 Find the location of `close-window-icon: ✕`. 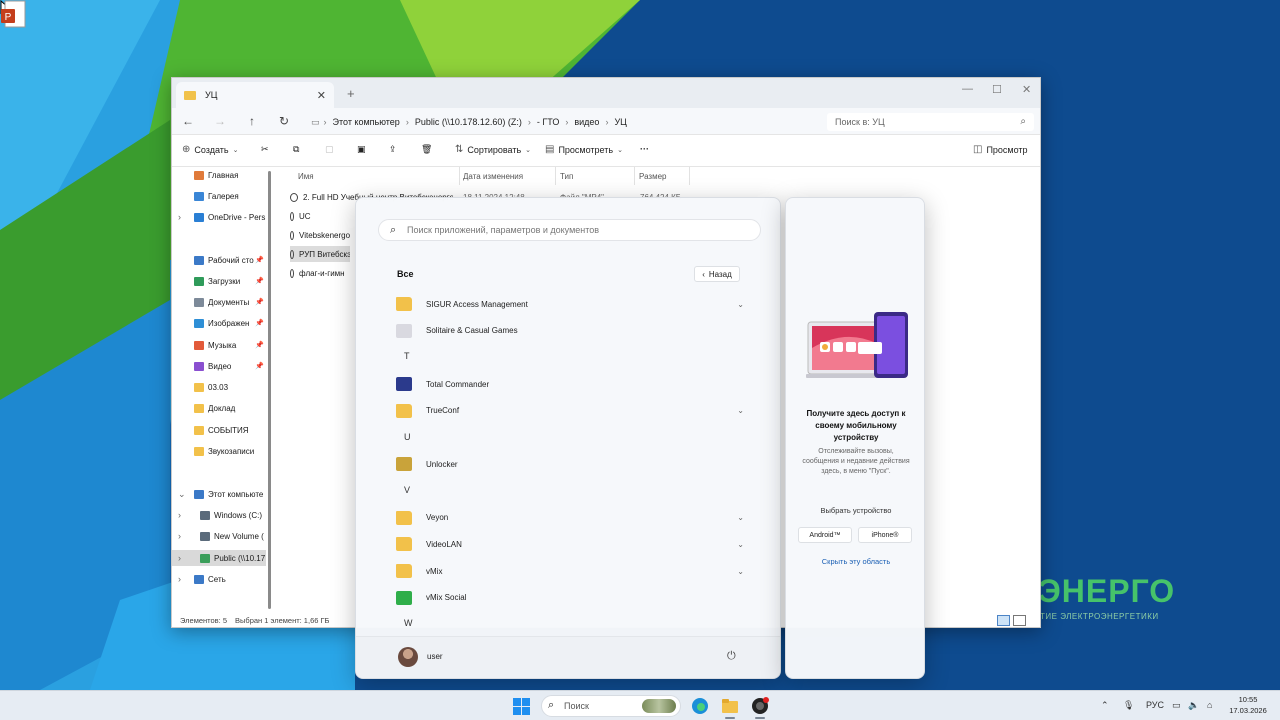

close-window-icon: ✕ is located at coordinates (1026, 89).